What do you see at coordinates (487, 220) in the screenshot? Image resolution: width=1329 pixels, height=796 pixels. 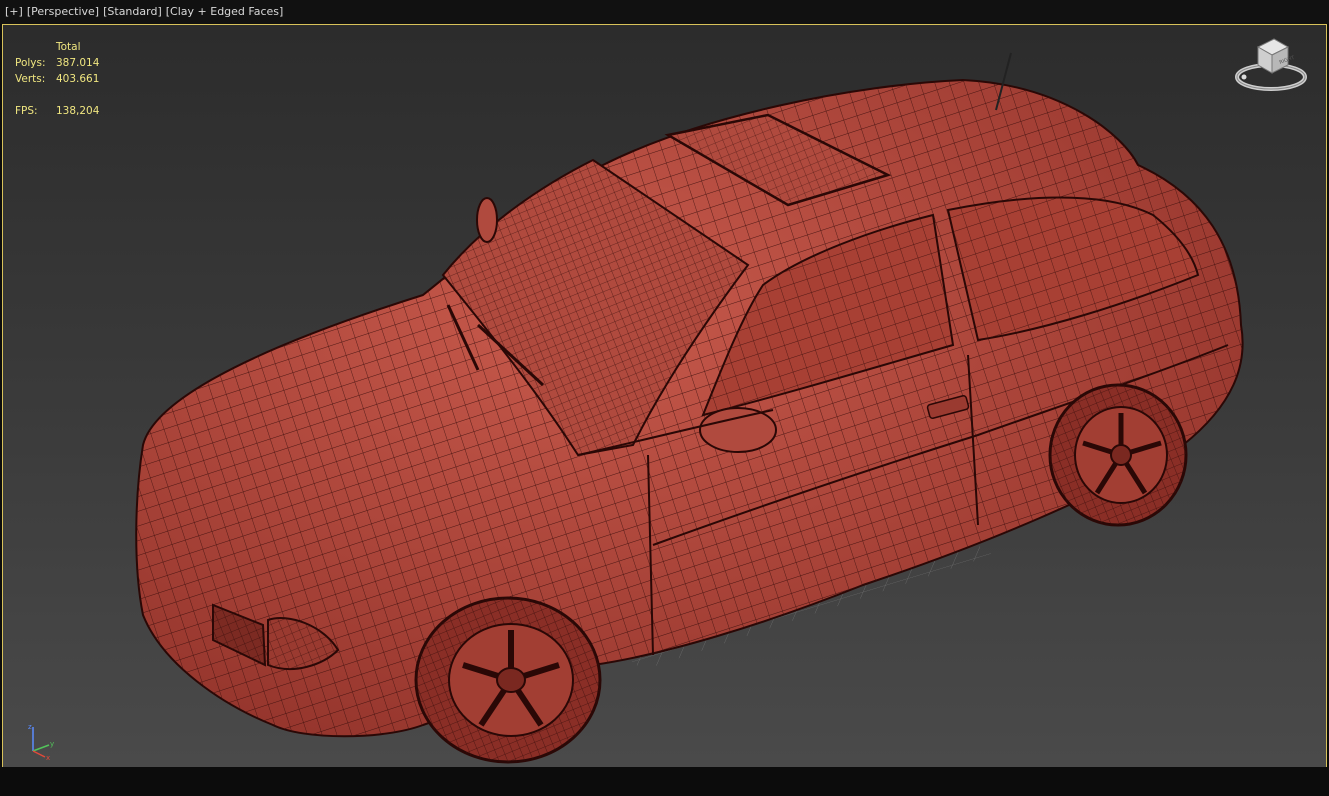 I see `side-mirror-left` at bounding box center [487, 220].